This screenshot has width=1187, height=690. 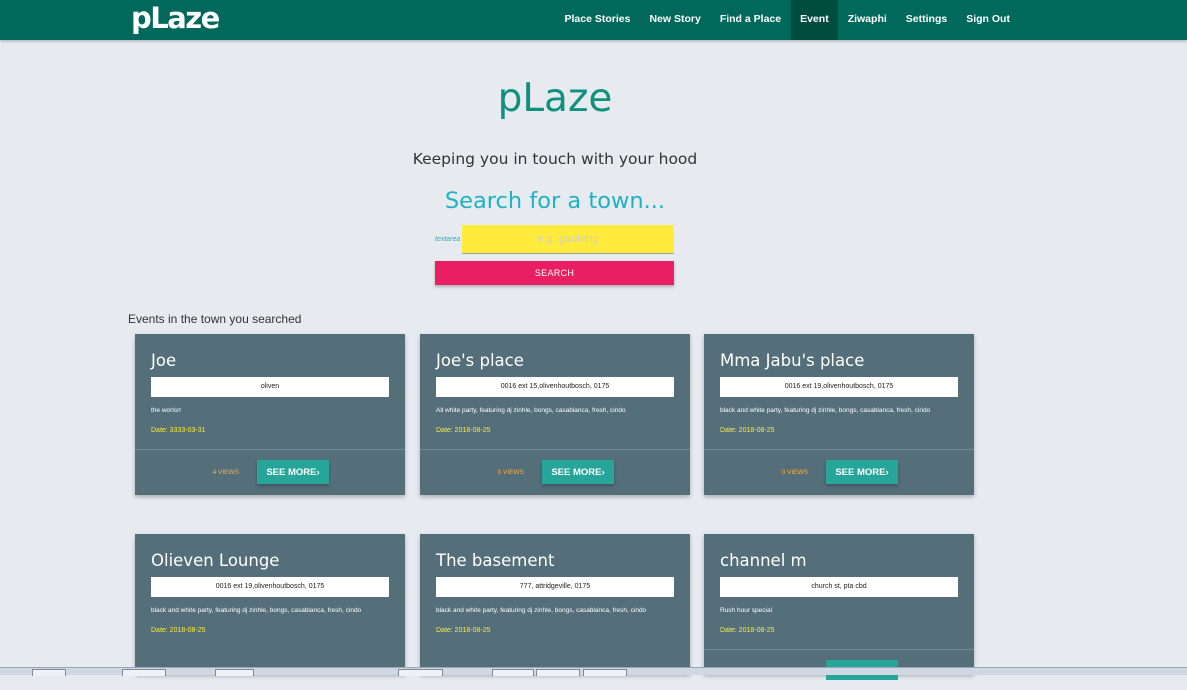 What do you see at coordinates (839, 587) in the screenshot?
I see `event-address: church st, pta cbd` at bounding box center [839, 587].